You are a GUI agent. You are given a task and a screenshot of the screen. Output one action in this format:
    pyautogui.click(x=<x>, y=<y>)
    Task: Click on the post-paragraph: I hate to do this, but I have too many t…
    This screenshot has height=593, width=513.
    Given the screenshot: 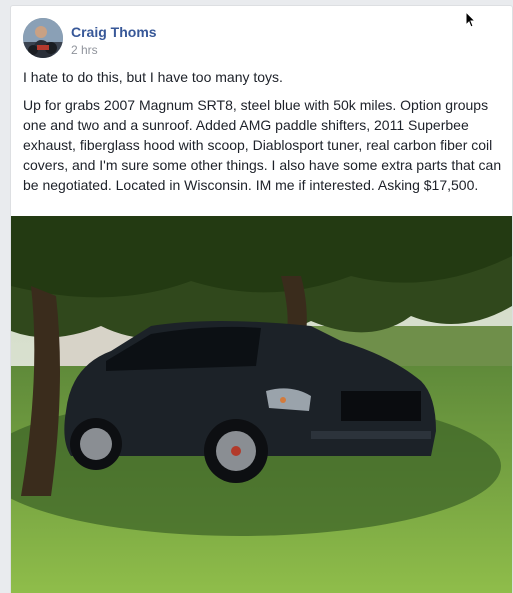 What is the action you would take?
    pyautogui.click(x=153, y=77)
    